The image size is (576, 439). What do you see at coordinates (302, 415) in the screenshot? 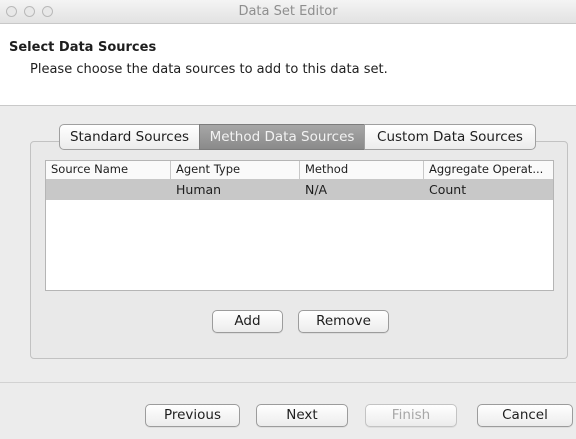
I see `next-button: Next` at bounding box center [302, 415].